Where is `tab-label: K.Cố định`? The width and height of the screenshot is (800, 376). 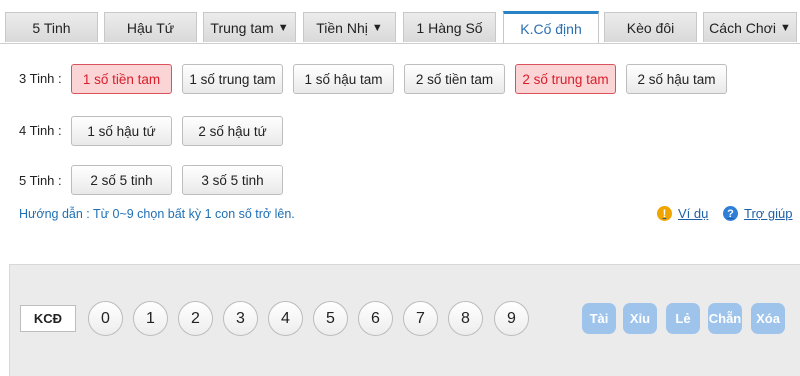 tab-label: K.Cố định is located at coordinates (551, 28).